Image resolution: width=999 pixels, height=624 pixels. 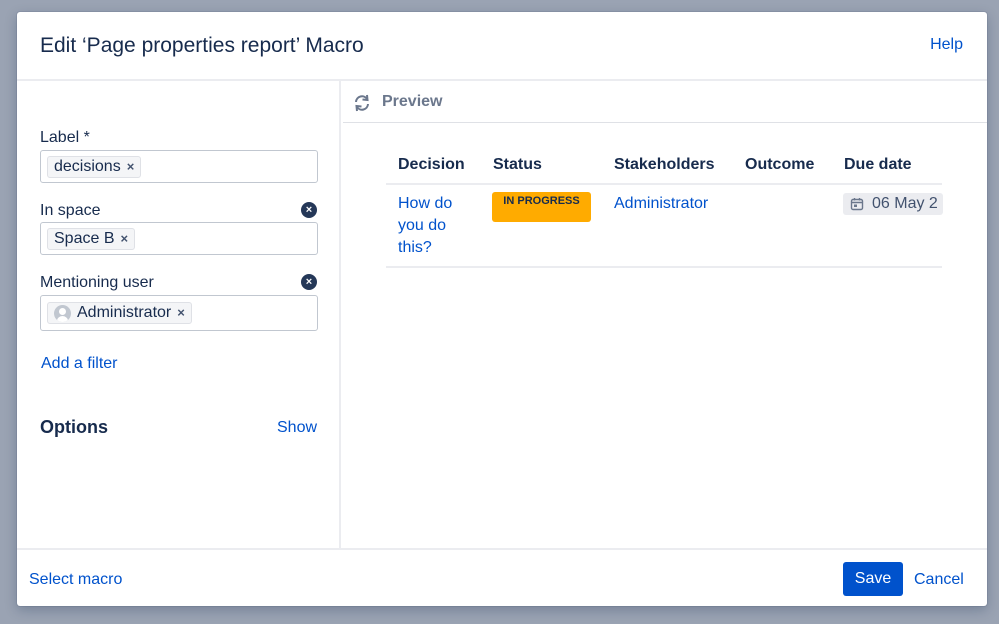 What do you see at coordinates (65, 137) in the screenshot?
I see `label-field-label: Label *` at bounding box center [65, 137].